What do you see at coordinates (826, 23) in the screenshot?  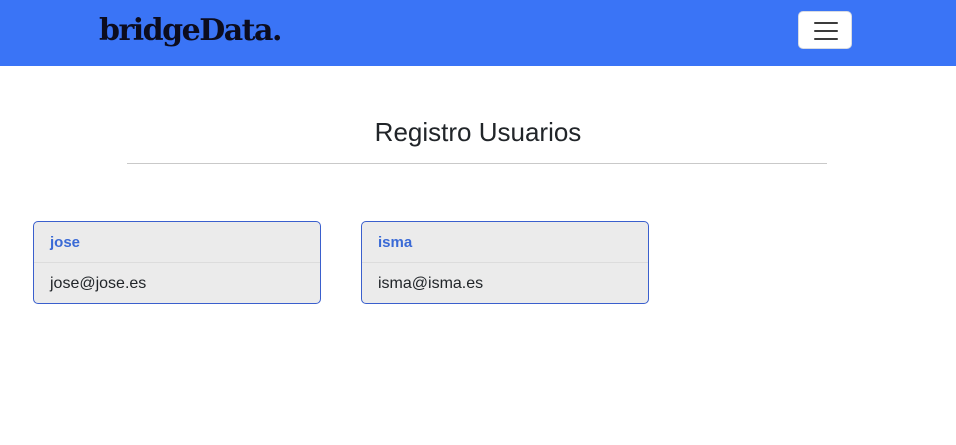 I see `hamburger-menu-icon` at bounding box center [826, 23].